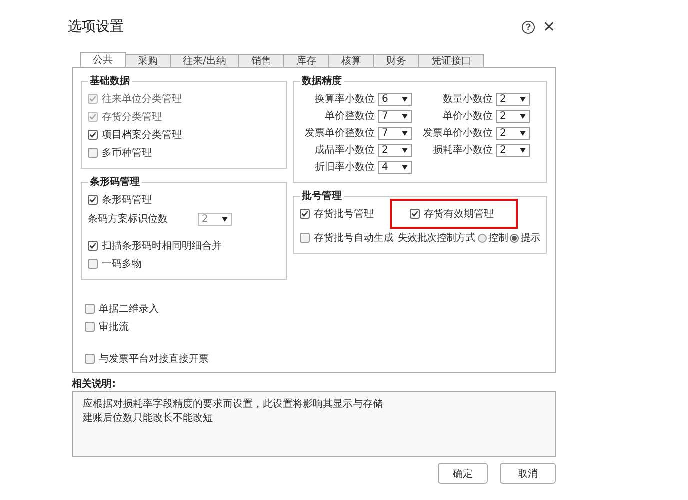 The image size is (688, 500). What do you see at coordinates (395, 167) in the screenshot?
I see `dropdown: 4` at bounding box center [395, 167].